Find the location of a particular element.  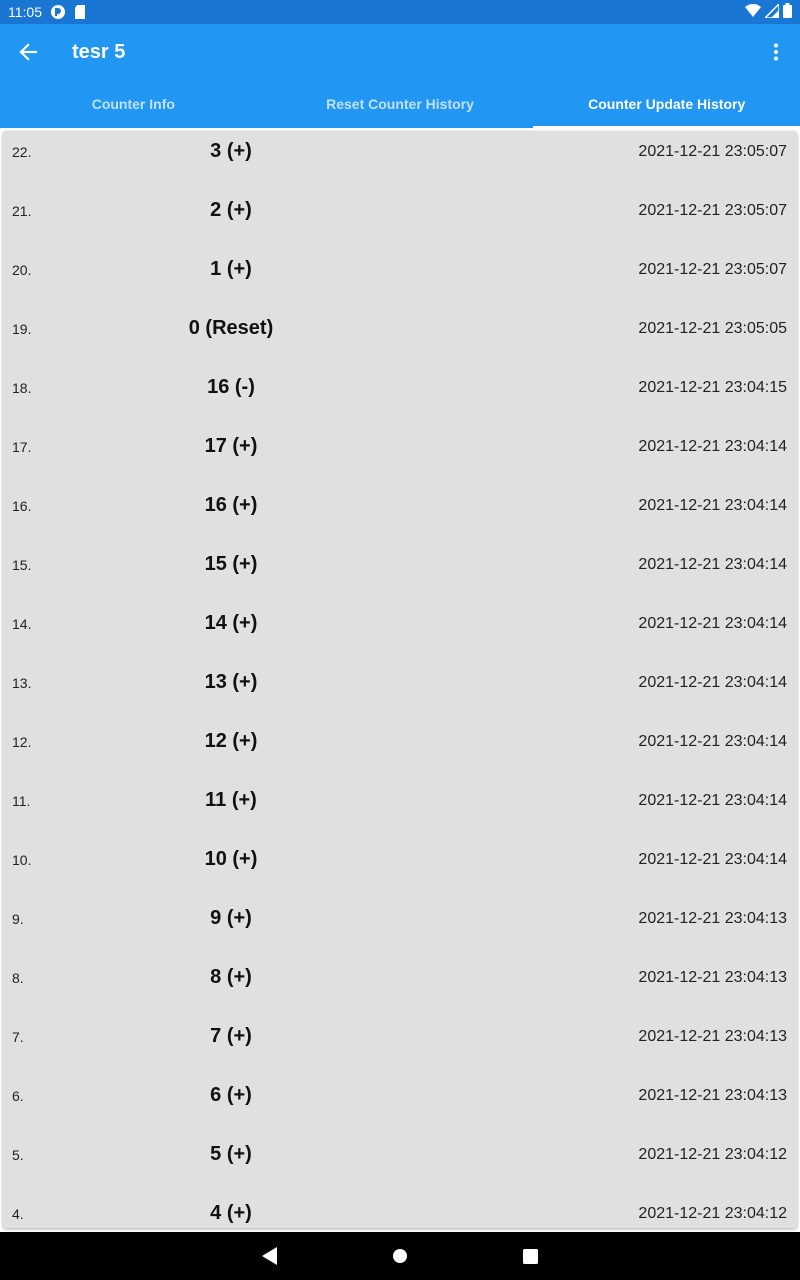

history-index: 22. is located at coordinates (22, 151).